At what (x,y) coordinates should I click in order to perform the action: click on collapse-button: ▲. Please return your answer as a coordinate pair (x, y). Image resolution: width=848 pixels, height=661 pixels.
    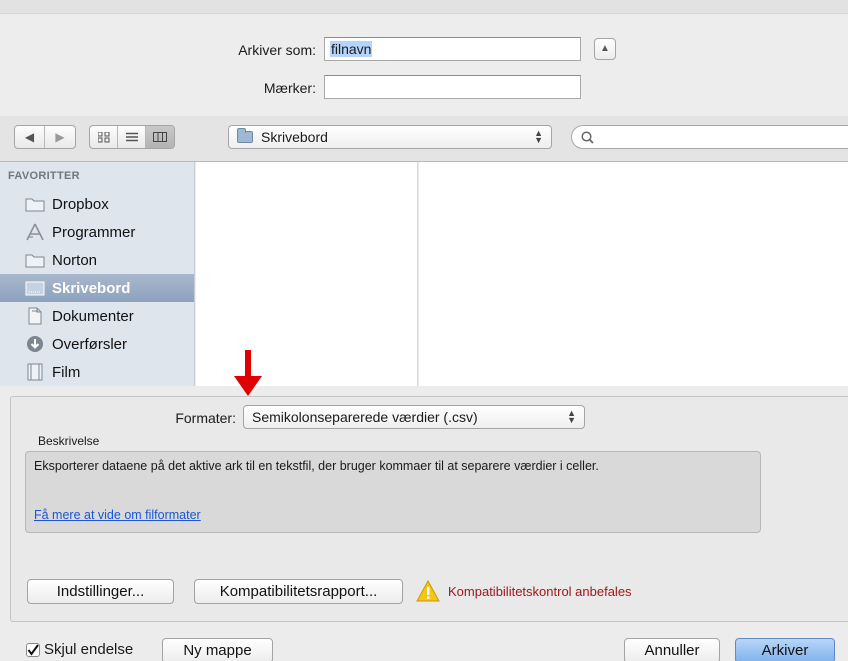
    Looking at the image, I should click on (605, 49).